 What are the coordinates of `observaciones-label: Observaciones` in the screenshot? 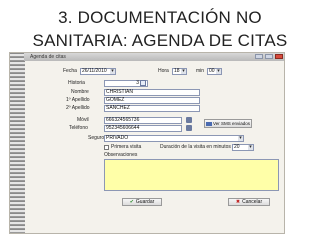 It's located at (121, 155).